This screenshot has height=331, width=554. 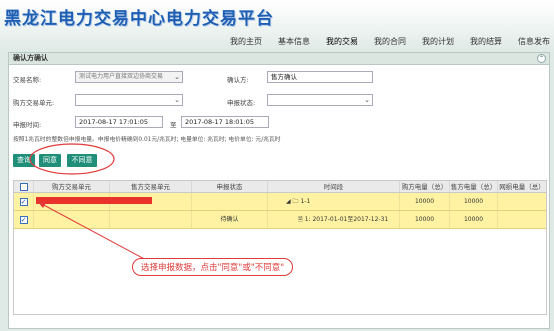 I want to click on confirmer-field: 售方确认, so click(x=320, y=77).